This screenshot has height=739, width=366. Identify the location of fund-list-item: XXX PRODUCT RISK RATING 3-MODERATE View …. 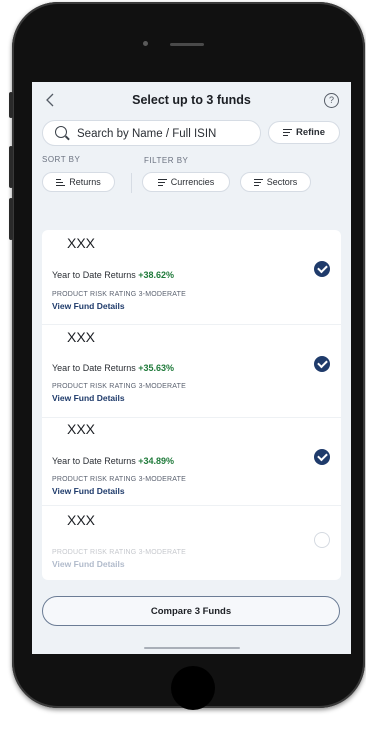
(191, 542).